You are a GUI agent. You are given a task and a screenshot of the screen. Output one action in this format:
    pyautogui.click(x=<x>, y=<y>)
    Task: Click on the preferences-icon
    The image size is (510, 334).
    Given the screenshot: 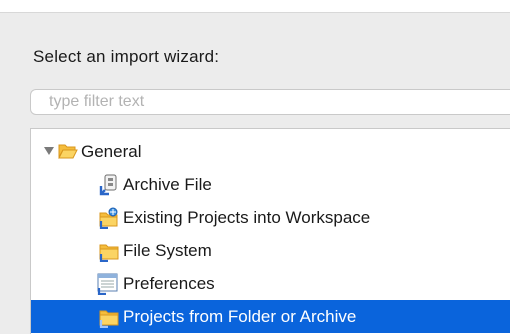 What is the action you would take?
    pyautogui.click(x=107, y=284)
    